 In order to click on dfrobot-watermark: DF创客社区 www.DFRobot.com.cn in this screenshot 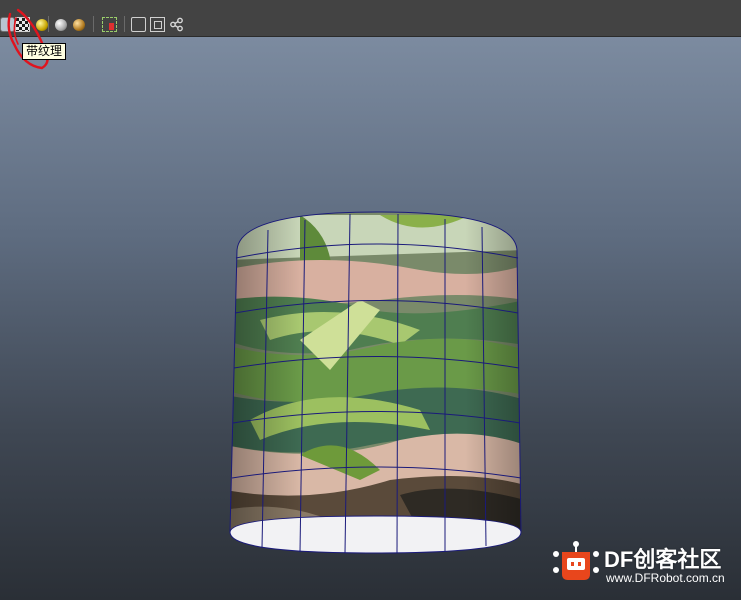, I will do `click(645, 566)`.